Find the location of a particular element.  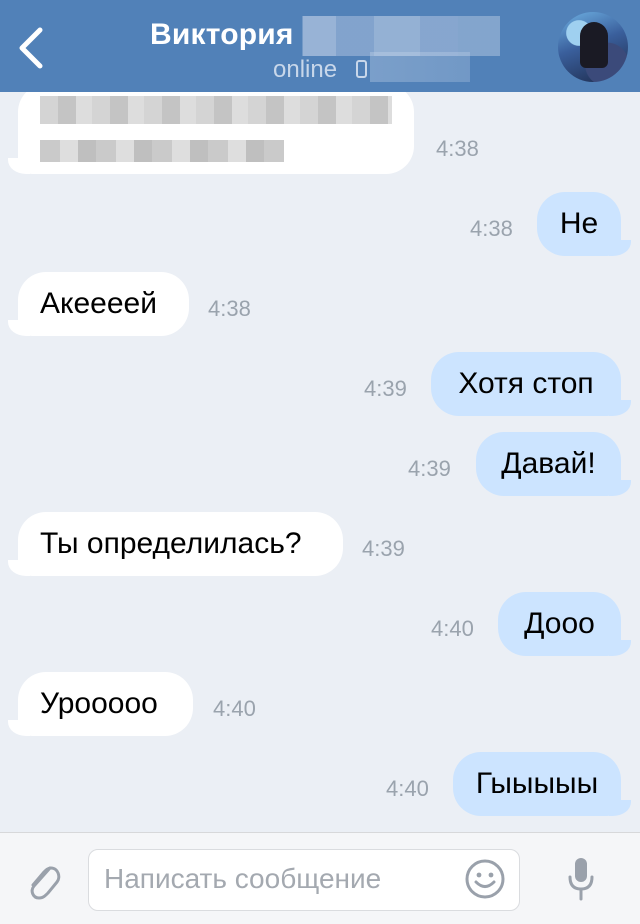

avatar is located at coordinates (593, 47).